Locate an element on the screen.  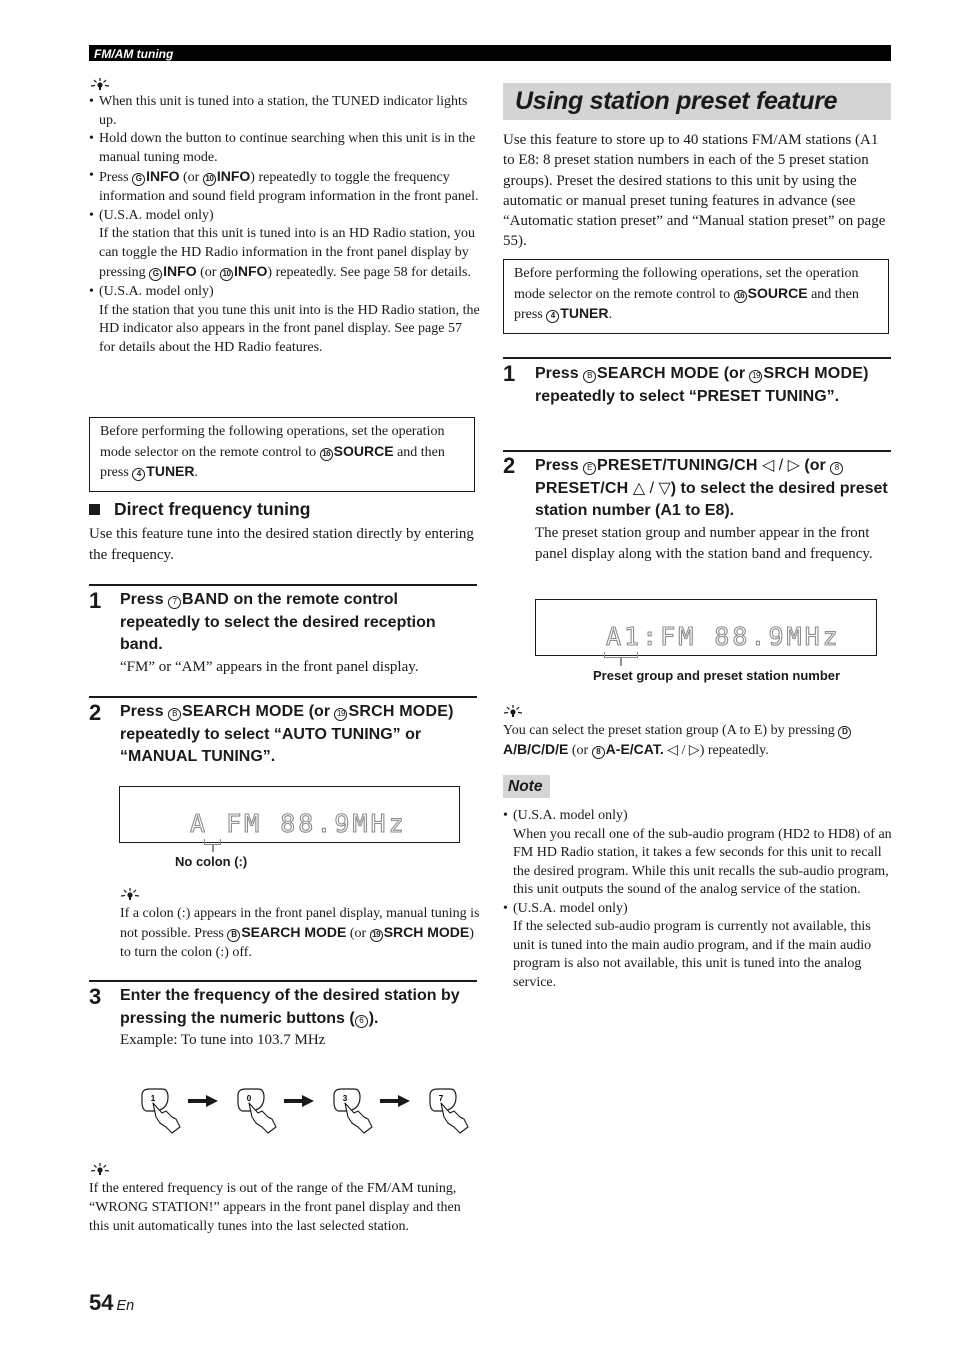
square-bullet-icon is located at coordinates (94, 509).